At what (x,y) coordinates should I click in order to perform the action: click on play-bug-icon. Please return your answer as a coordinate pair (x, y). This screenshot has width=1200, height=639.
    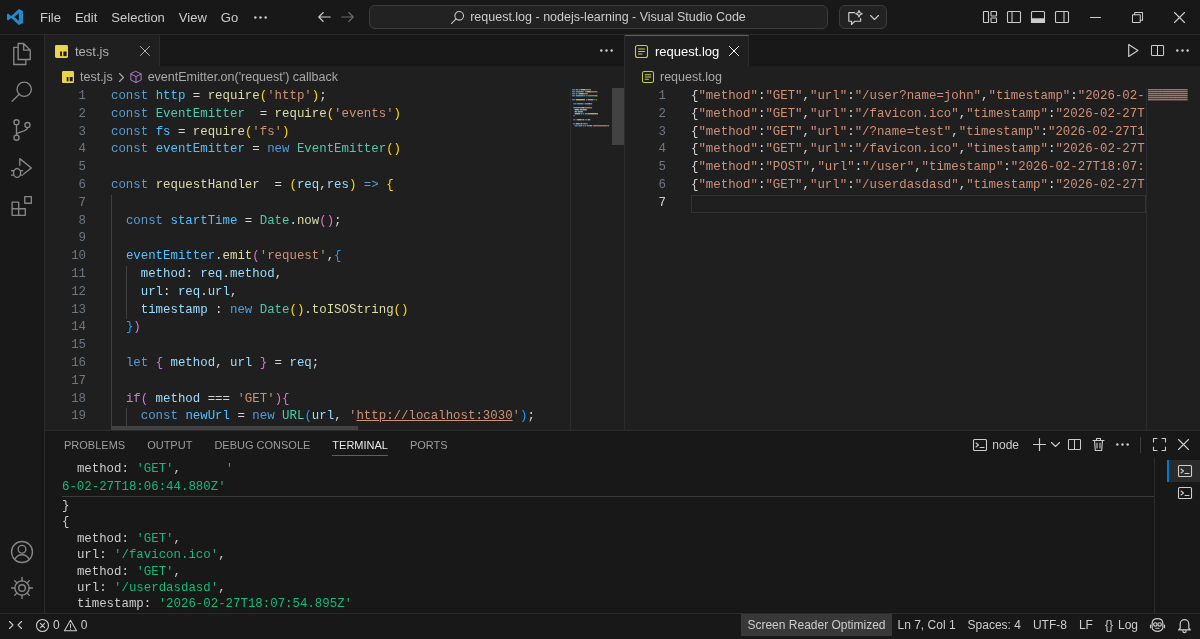
    Looking at the image, I should click on (22, 168).